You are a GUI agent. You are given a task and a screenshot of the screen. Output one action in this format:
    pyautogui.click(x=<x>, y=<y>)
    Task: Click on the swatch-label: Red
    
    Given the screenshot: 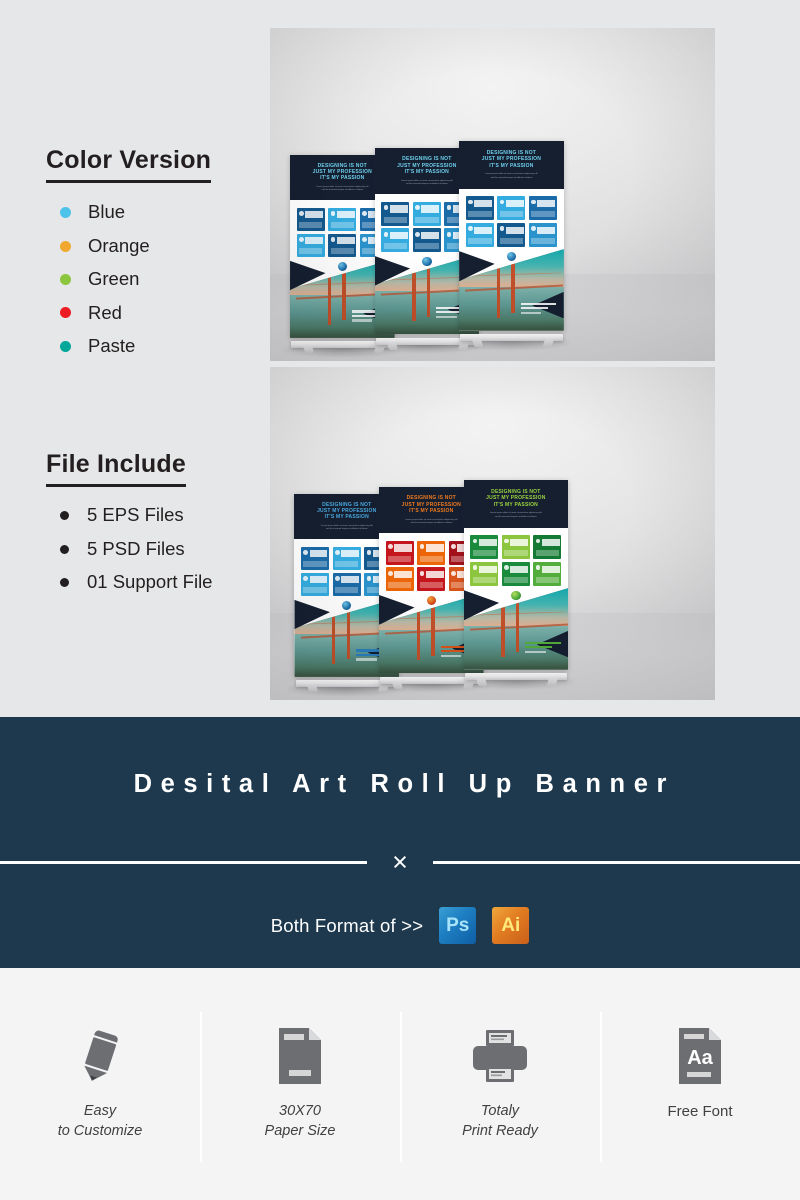 What is the action you would take?
    pyautogui.click(x=105, y=312)
    